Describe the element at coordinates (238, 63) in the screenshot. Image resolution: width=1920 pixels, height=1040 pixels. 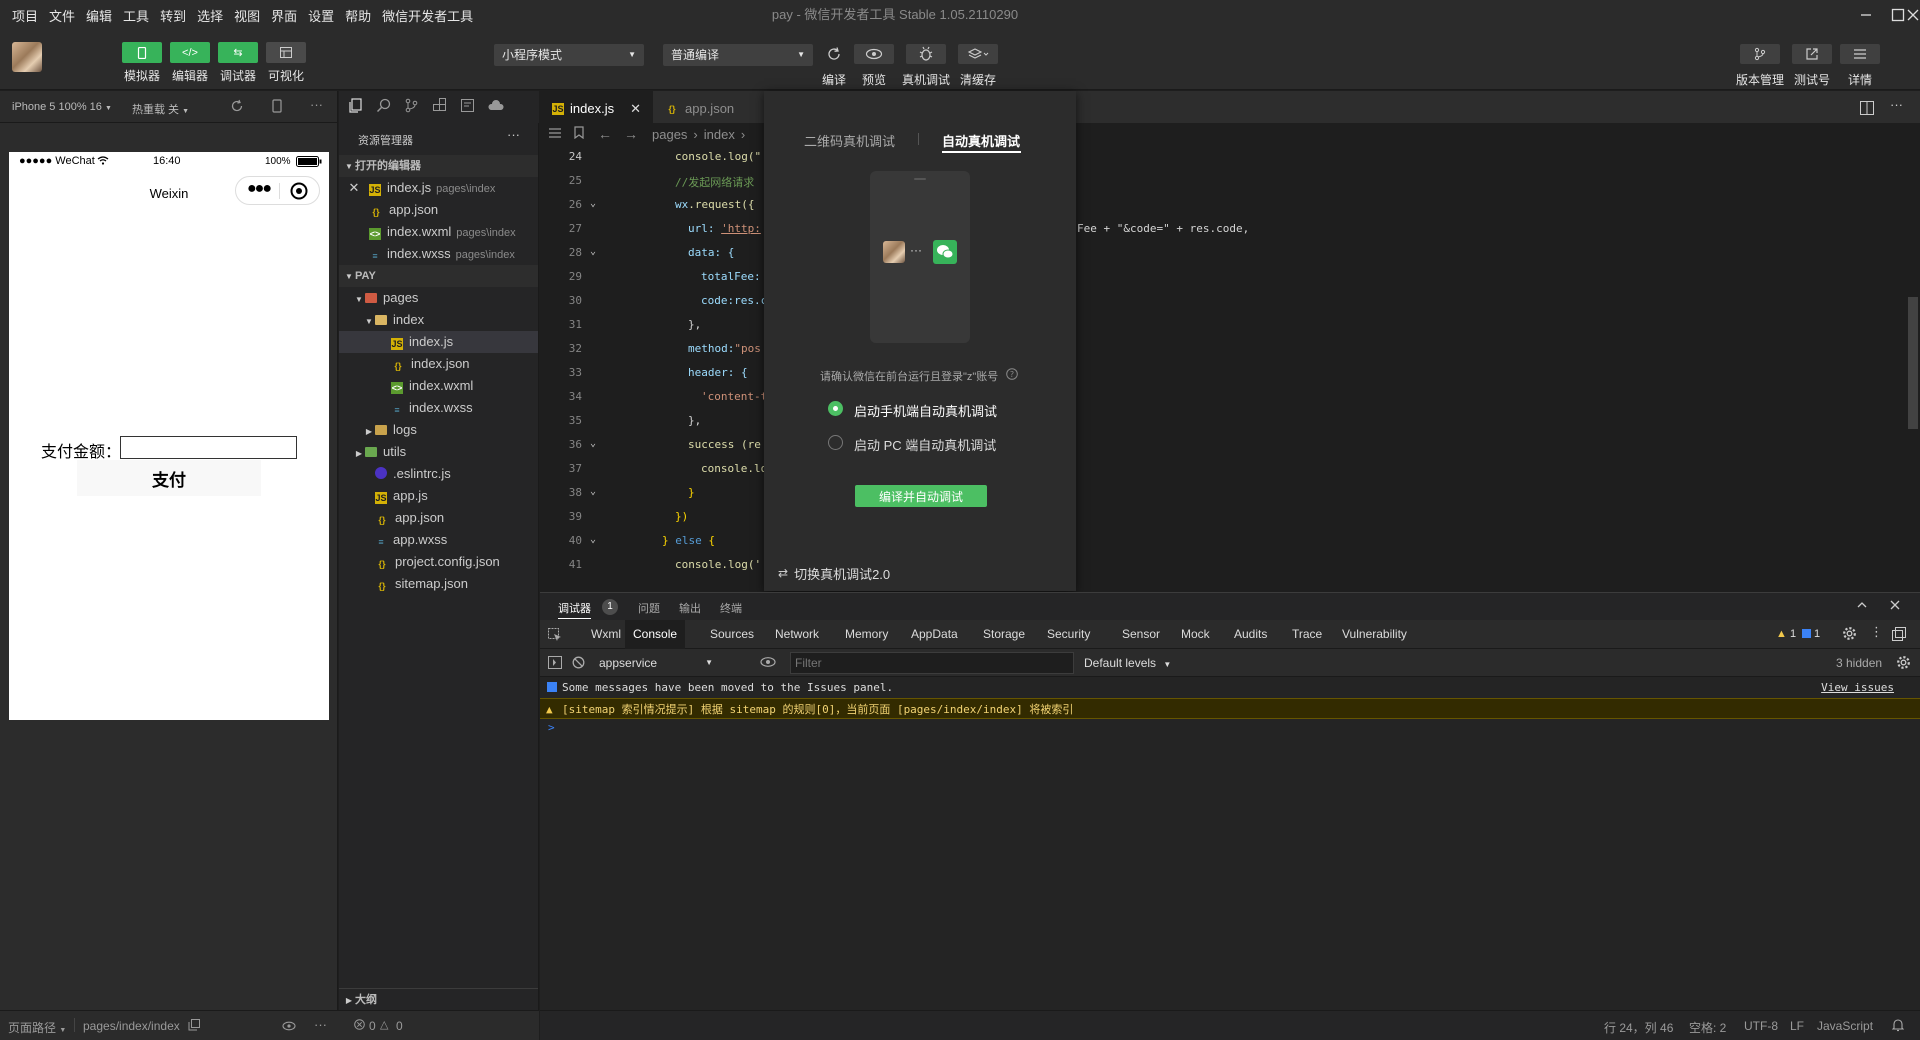
I see `debugger-toggle: ⇆ 调试器` at that location.